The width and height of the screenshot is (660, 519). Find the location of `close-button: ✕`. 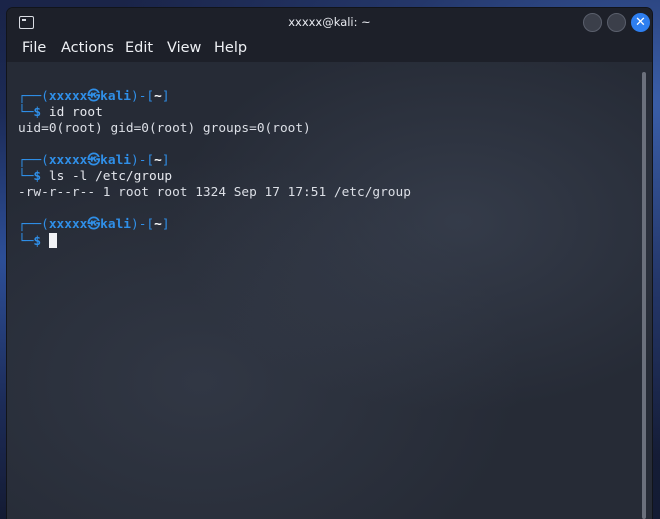

close-button: ✕ is located at coordinates (640, 22).